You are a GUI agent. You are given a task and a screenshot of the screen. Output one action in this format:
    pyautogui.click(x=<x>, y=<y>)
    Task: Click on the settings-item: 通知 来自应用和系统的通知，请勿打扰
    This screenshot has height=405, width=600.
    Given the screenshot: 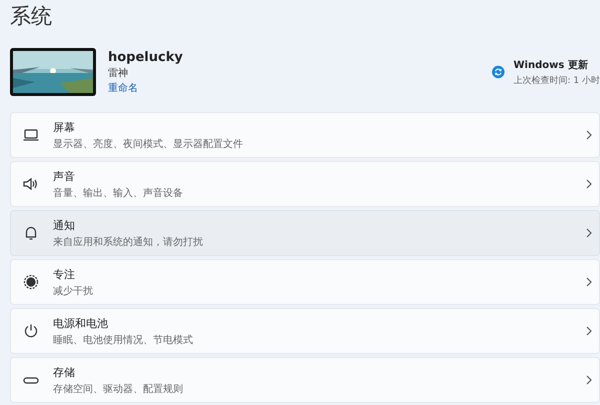 What is the action you would take?
    pyautogui.click(x=305, y=233)
    